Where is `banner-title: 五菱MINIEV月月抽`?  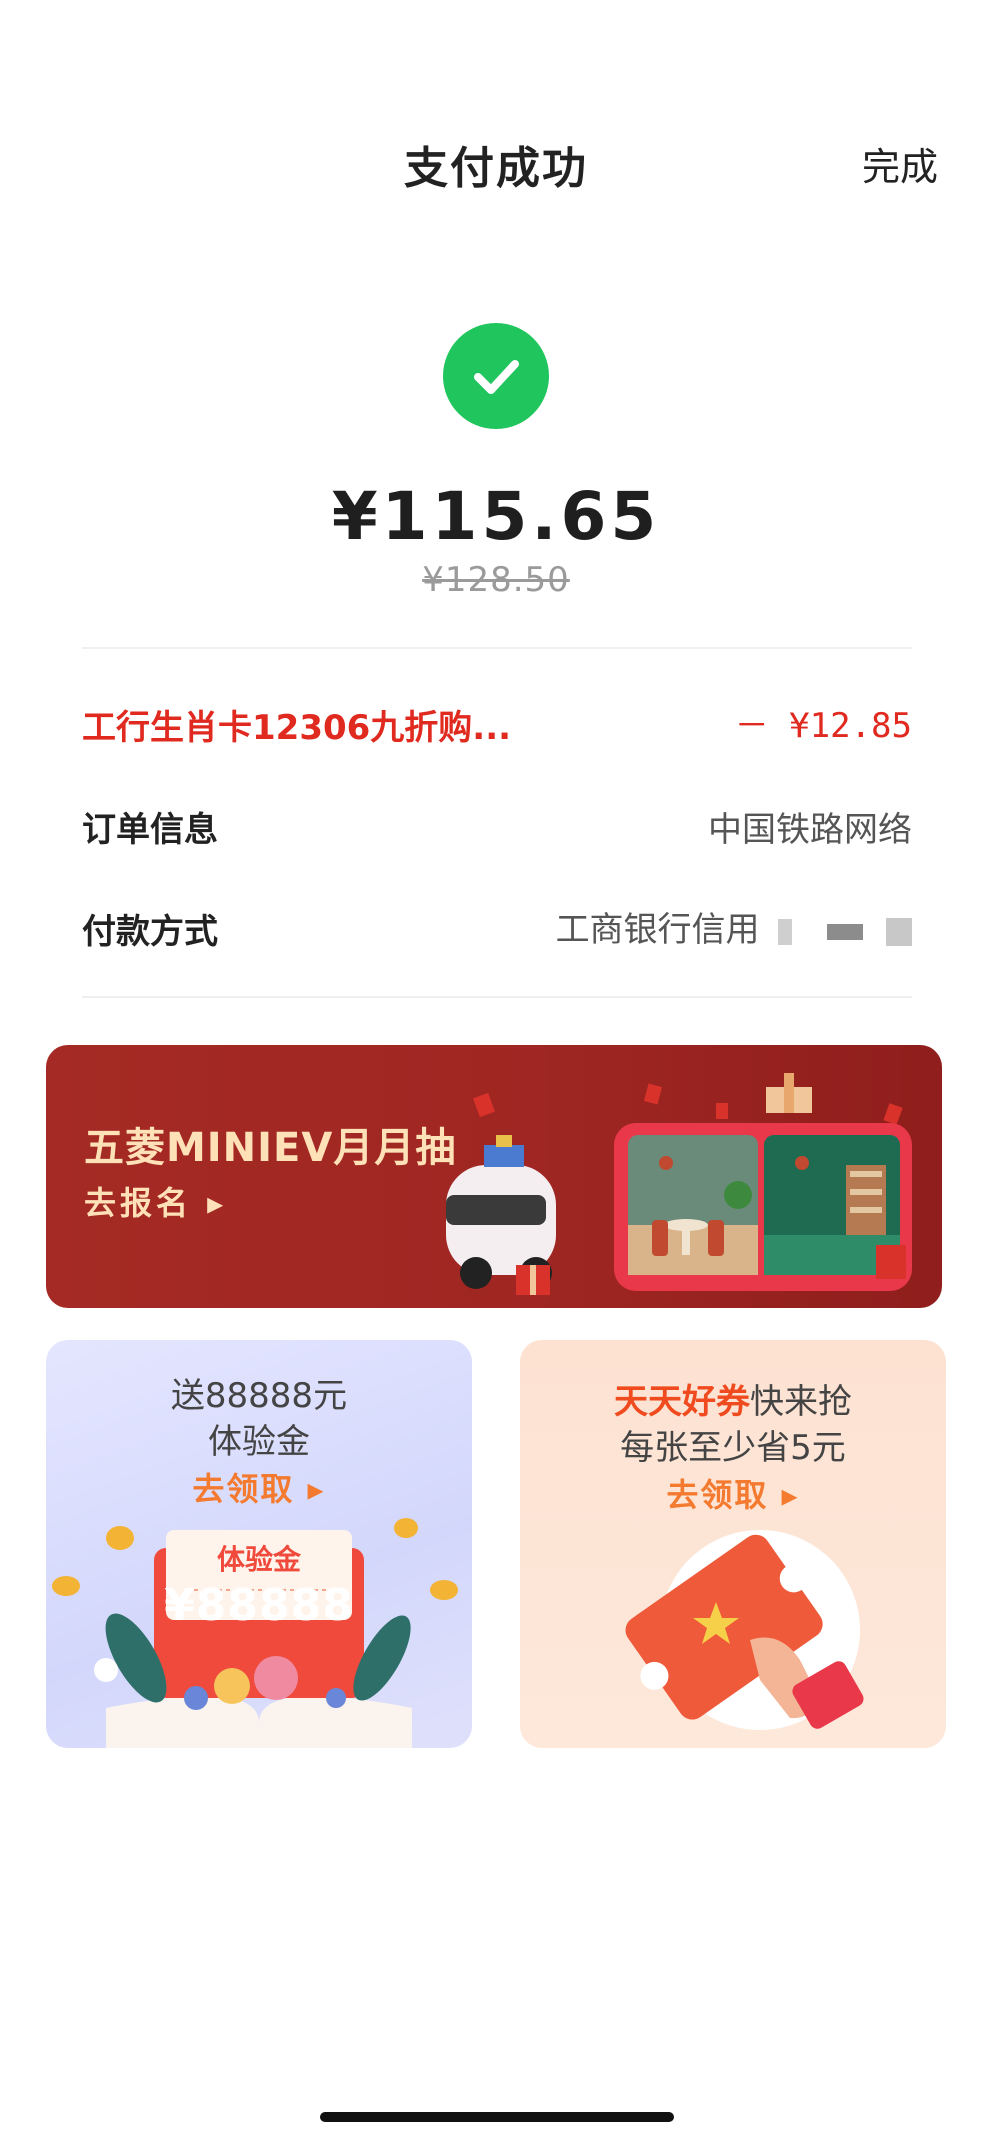 banner-title: 五菱MINIEV月月抽 is located at coordinates (270, 1148).